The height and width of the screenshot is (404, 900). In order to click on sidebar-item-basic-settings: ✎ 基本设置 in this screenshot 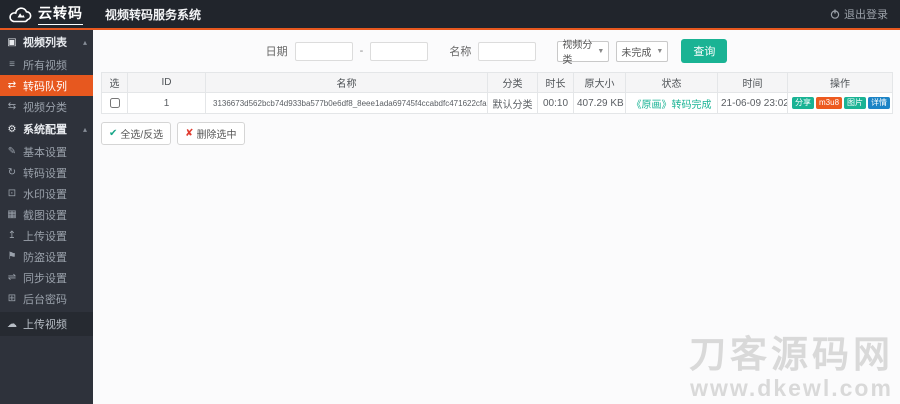, I will do `click(46, 151)`.